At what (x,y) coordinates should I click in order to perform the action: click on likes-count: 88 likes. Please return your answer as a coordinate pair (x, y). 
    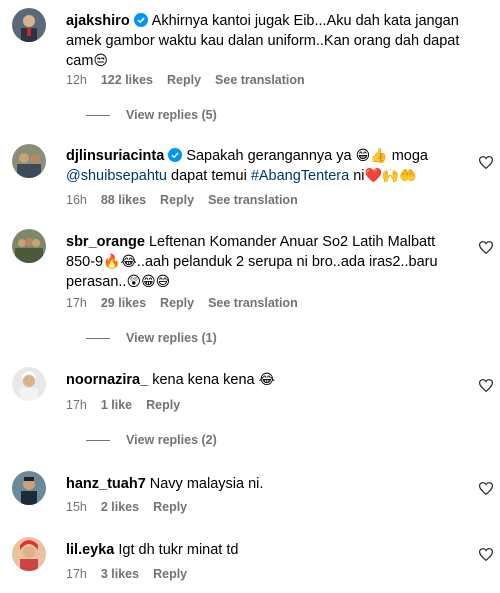
    Looking at the image, I should click on (123, 200).